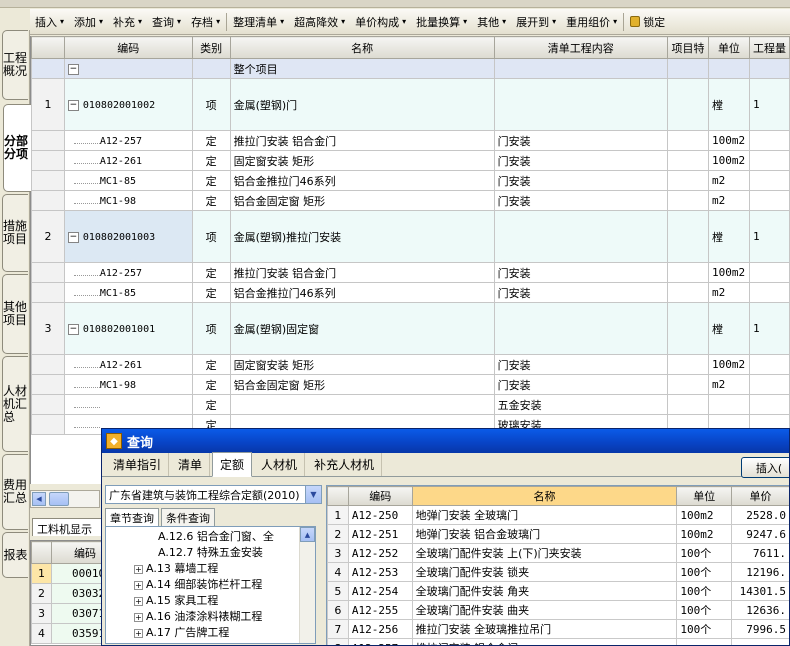 Image resolution: width=790 pixels, height=646 pixels. Describe the element at coordinates (338, 641) in the screenshot. I see `row-number: 8` at that location.